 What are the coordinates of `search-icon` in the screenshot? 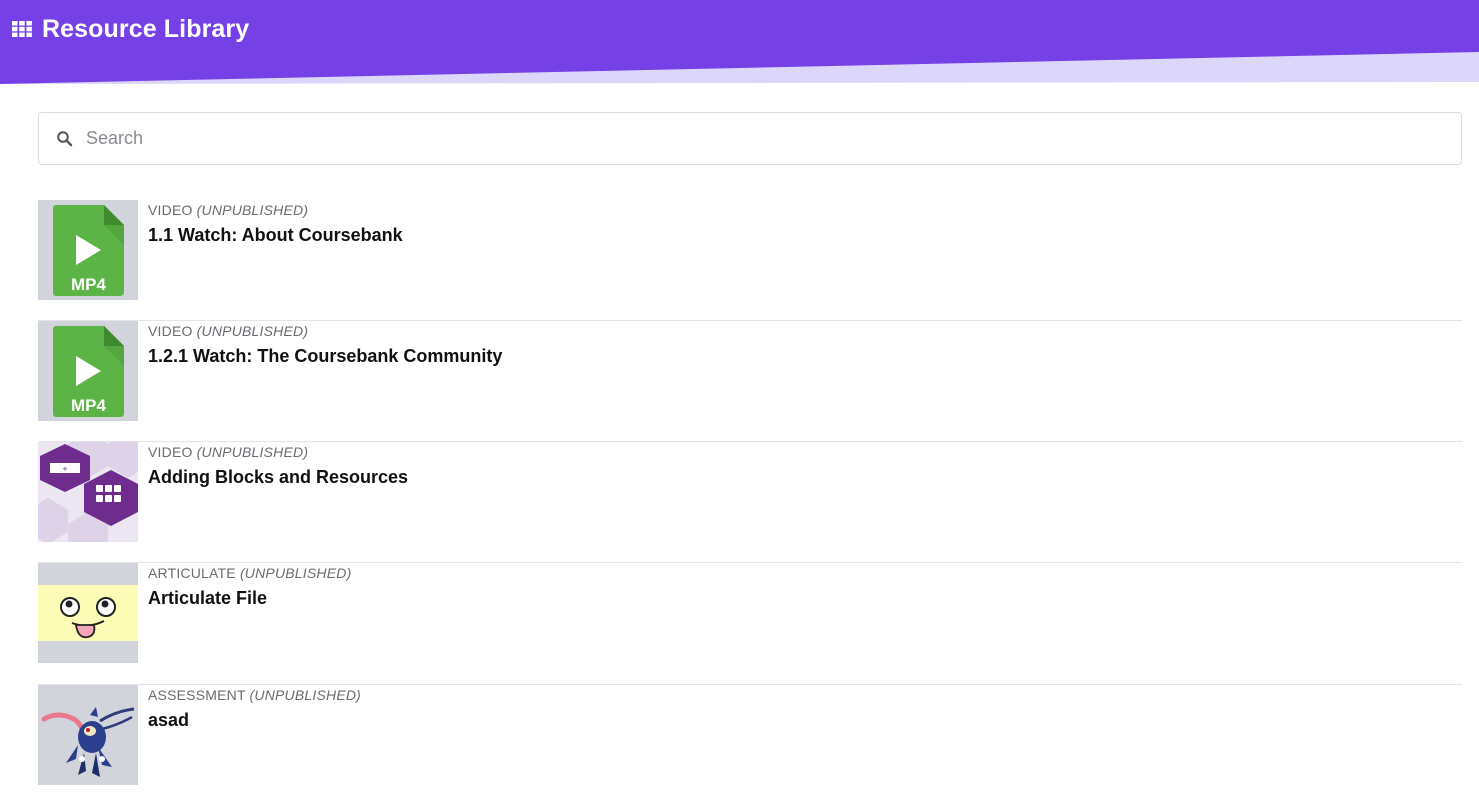 It's located at (65, 138).